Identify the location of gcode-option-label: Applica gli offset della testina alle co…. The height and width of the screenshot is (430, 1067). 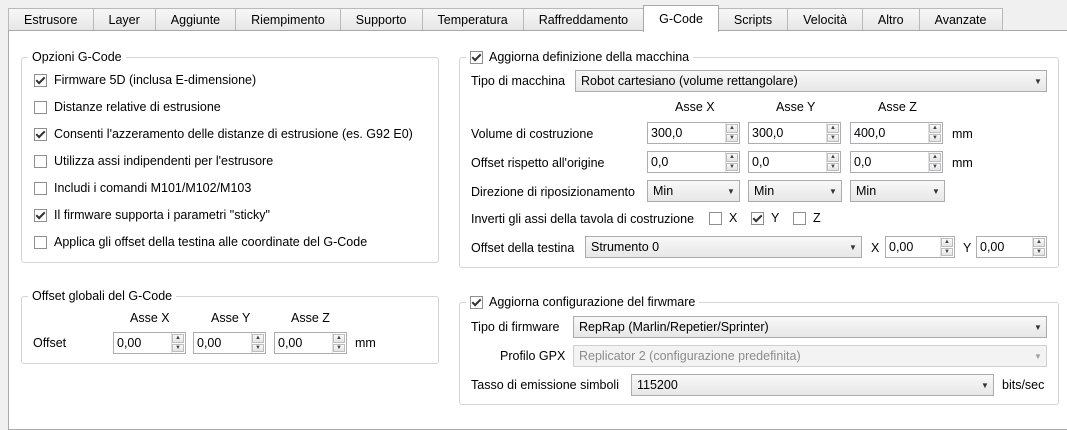
(211, 242).